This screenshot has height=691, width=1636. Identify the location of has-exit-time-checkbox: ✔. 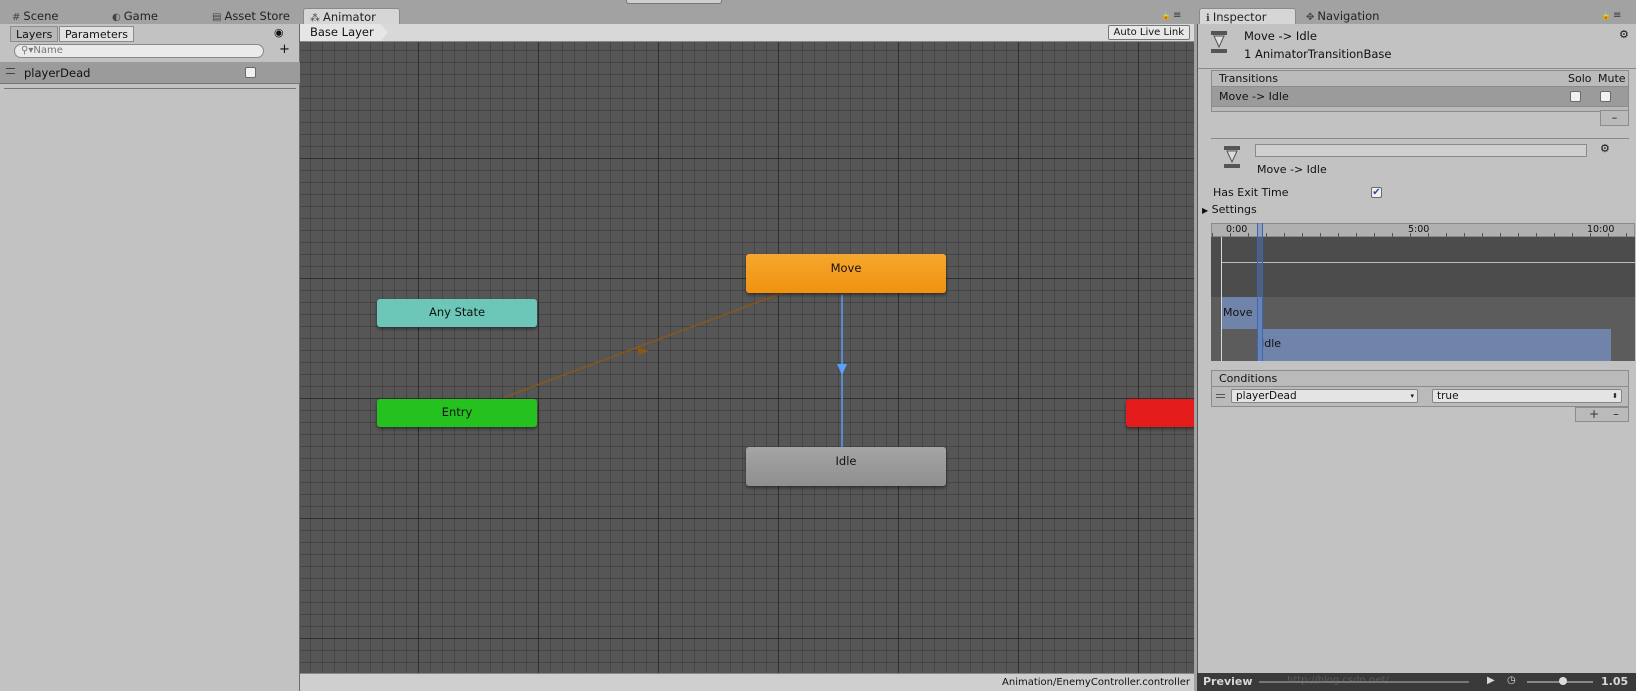
(1376, 192).